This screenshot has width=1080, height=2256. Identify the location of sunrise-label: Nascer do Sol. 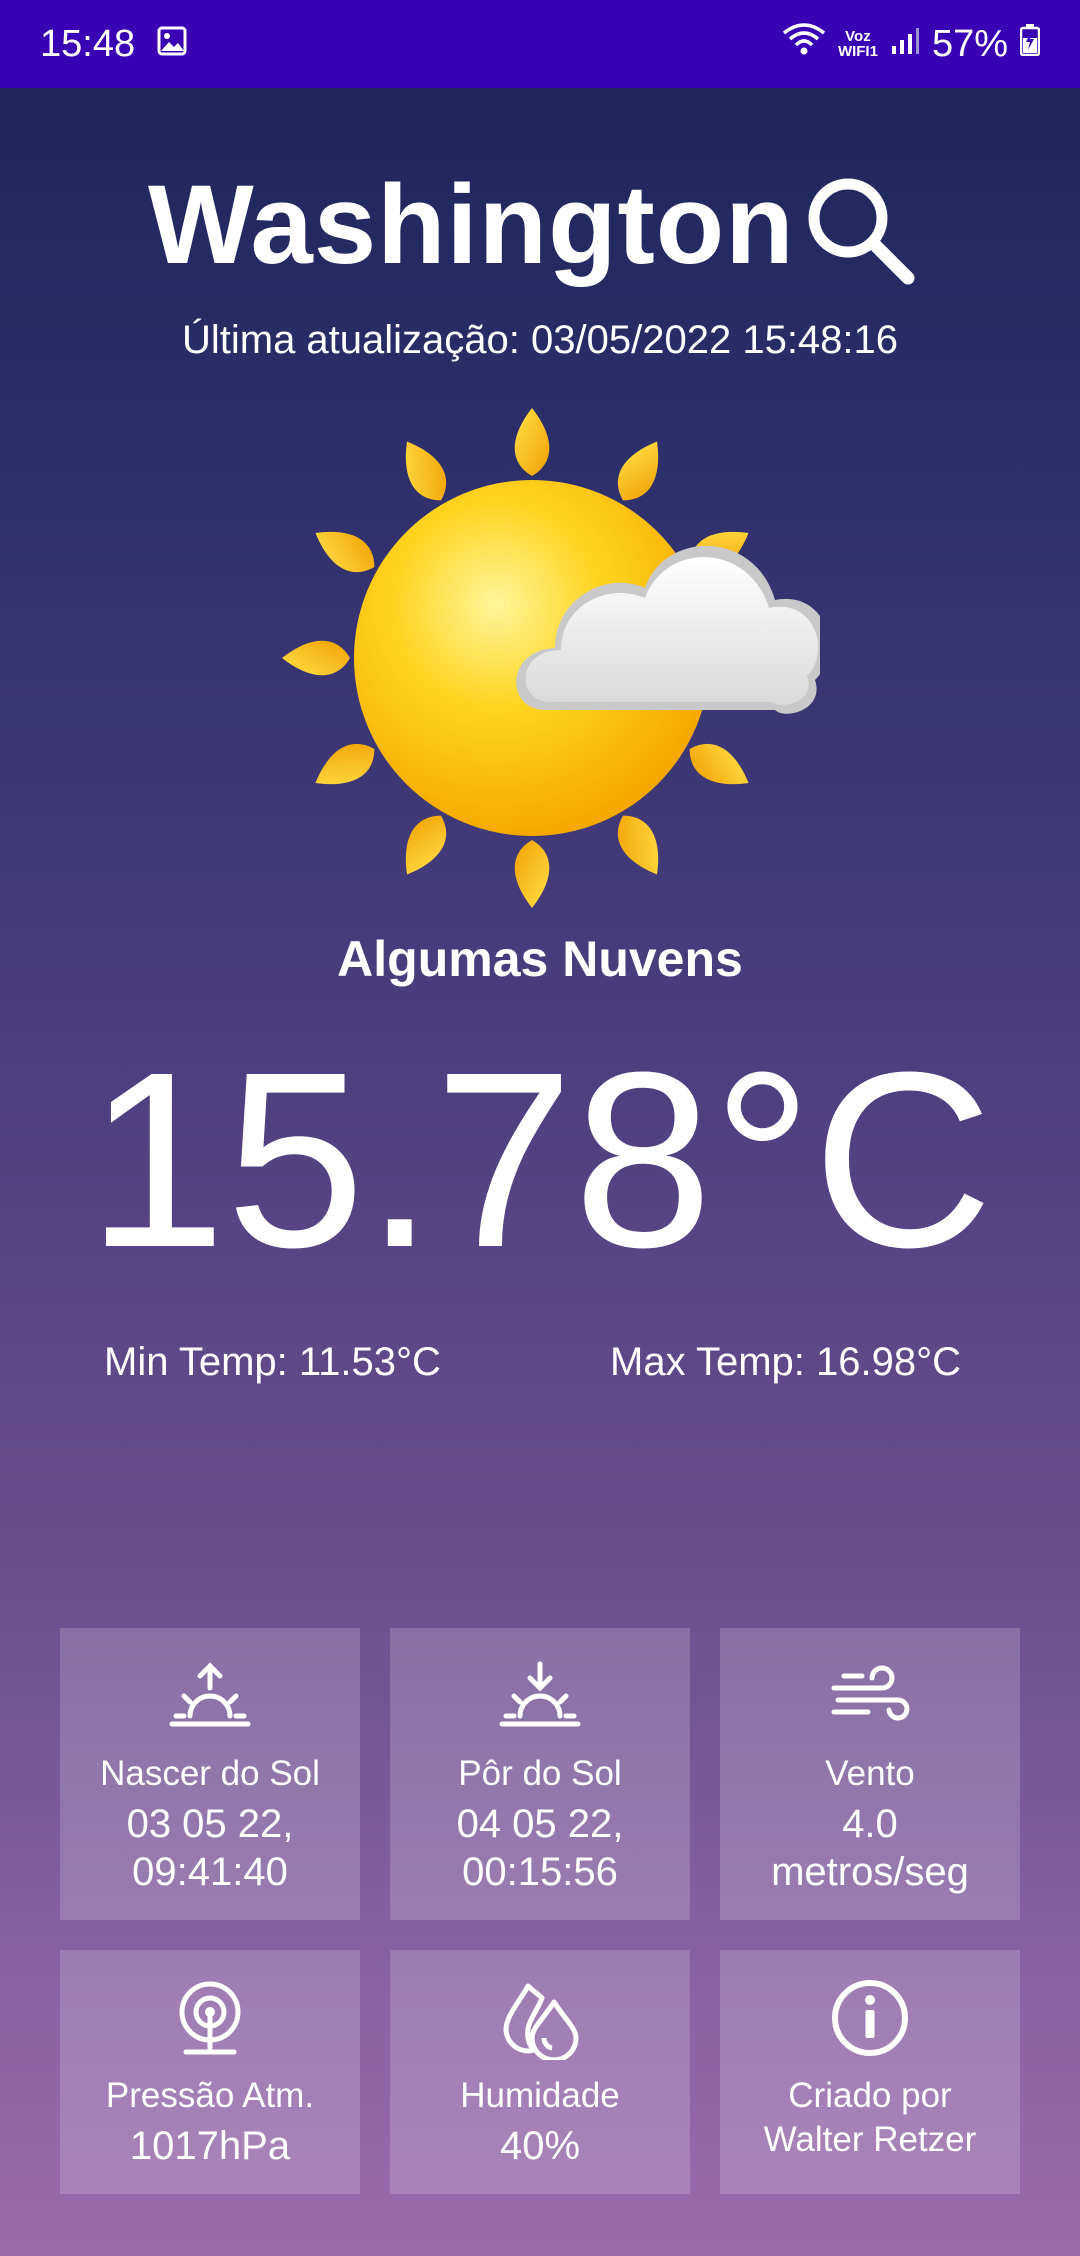
(210, 1773).